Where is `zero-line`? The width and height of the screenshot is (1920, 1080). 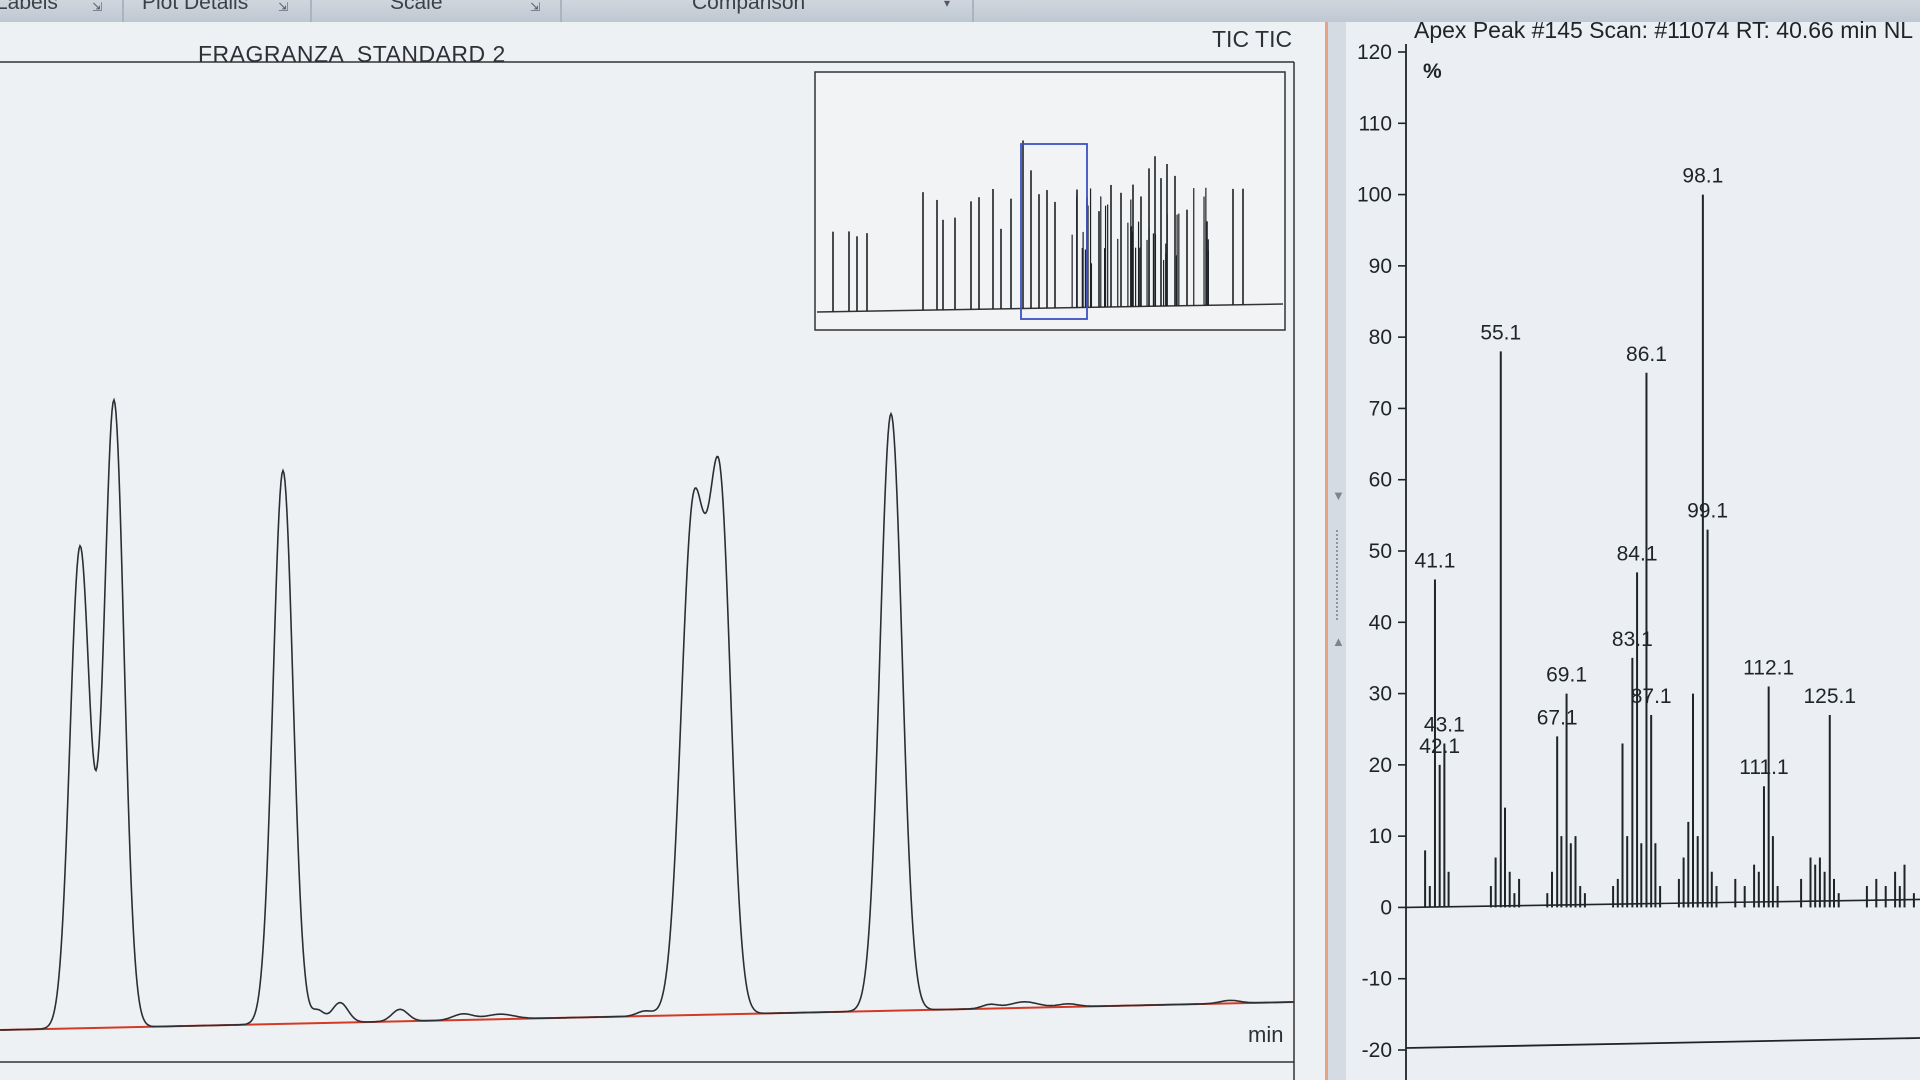
zero-line is located at coordinates (1662, 903).